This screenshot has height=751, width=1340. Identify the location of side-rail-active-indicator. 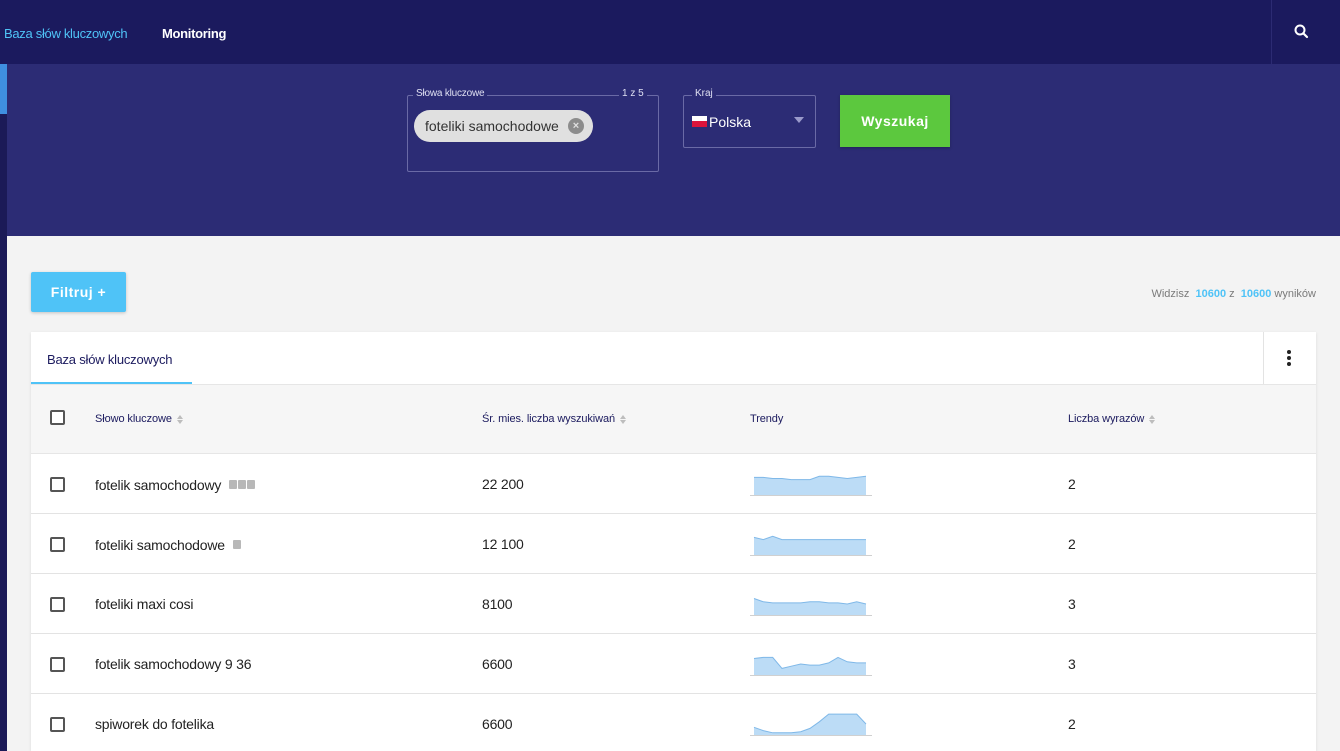
(3, 89).